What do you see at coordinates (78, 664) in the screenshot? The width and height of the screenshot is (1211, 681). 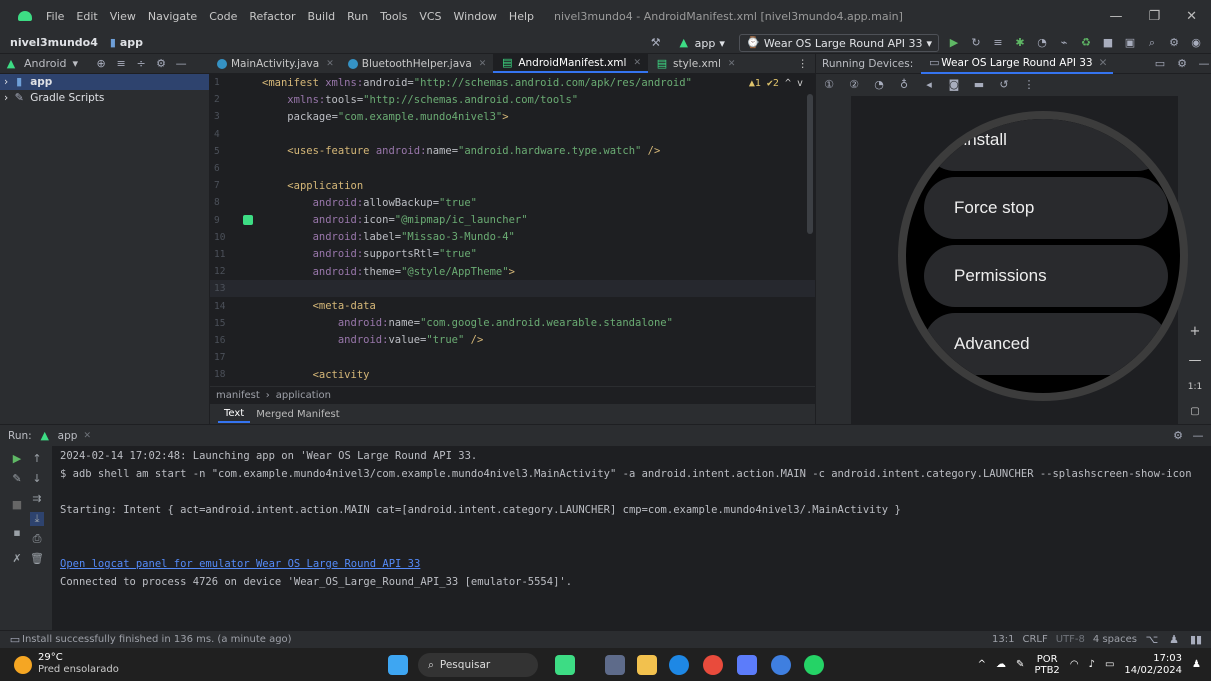 I see `weather-widget: 29°C Pred ensolarado` at bounding box center [78, 664].